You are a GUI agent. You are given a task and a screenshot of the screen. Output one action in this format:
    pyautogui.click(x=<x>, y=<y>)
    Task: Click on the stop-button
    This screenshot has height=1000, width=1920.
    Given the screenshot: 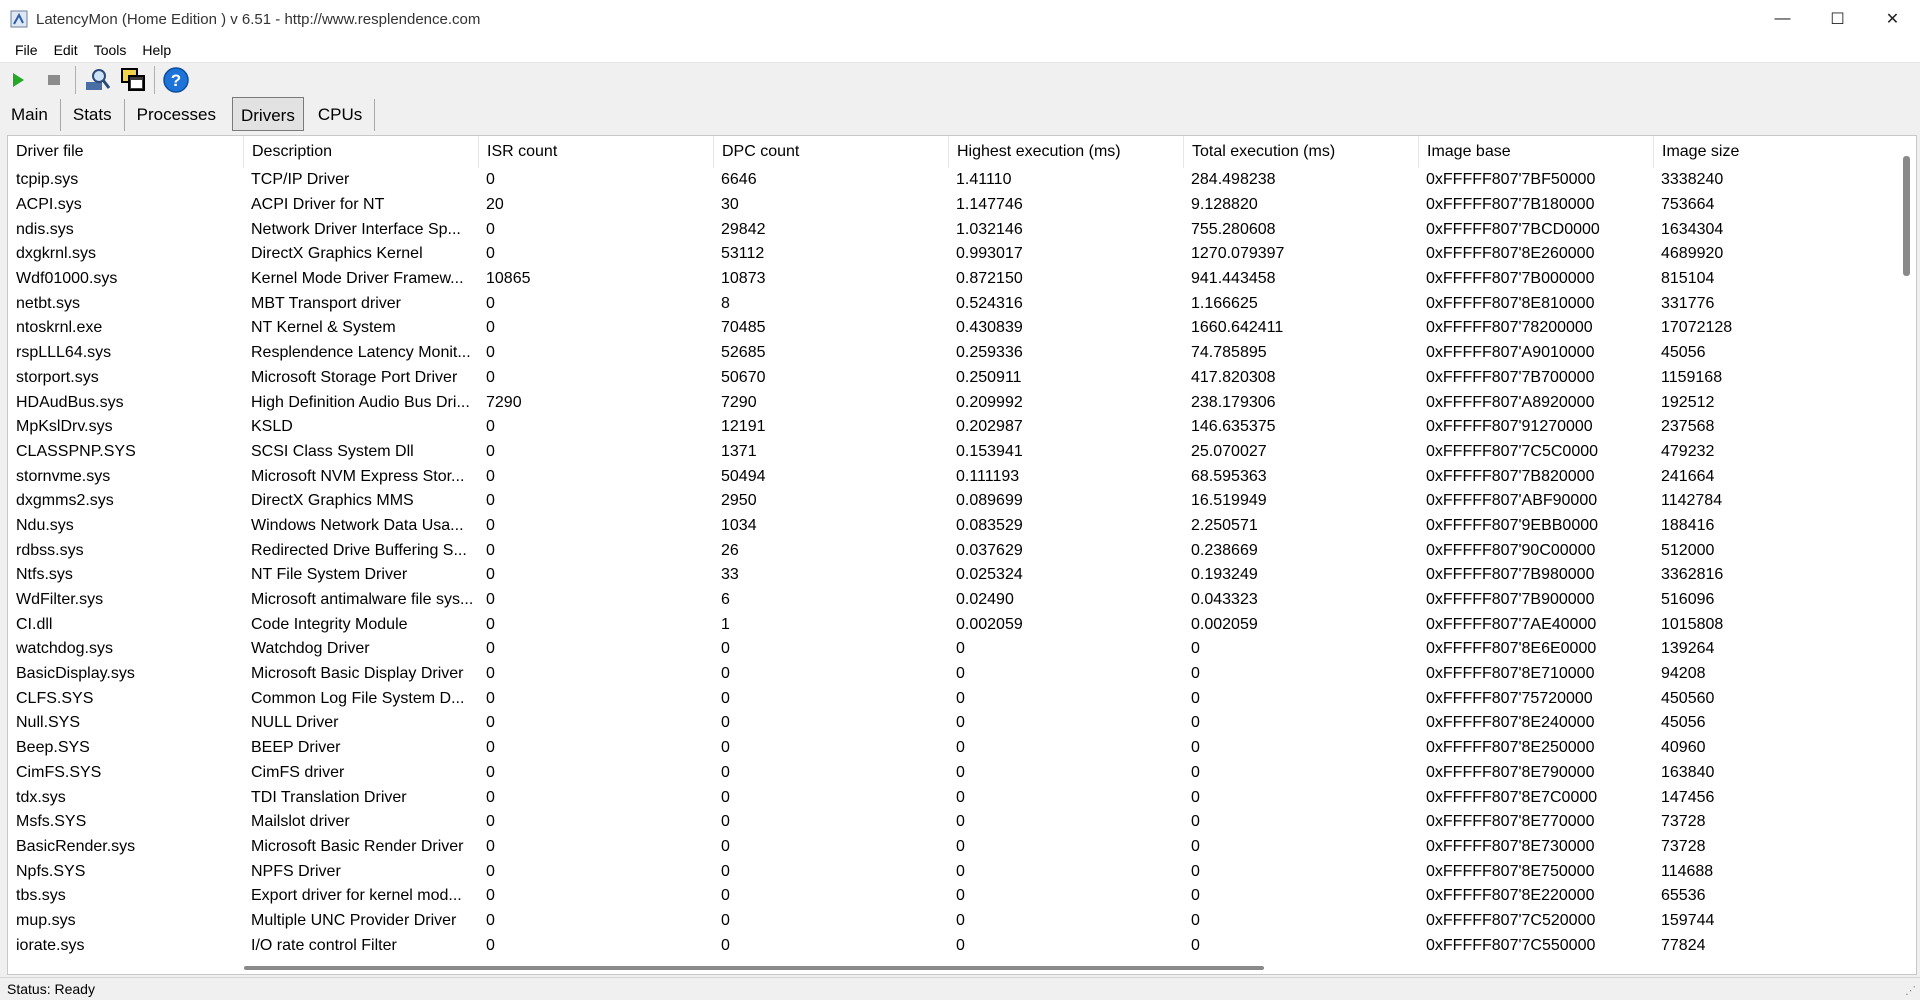 What is the action you would take?
    pyautogui.click(x=54, y=80)
    